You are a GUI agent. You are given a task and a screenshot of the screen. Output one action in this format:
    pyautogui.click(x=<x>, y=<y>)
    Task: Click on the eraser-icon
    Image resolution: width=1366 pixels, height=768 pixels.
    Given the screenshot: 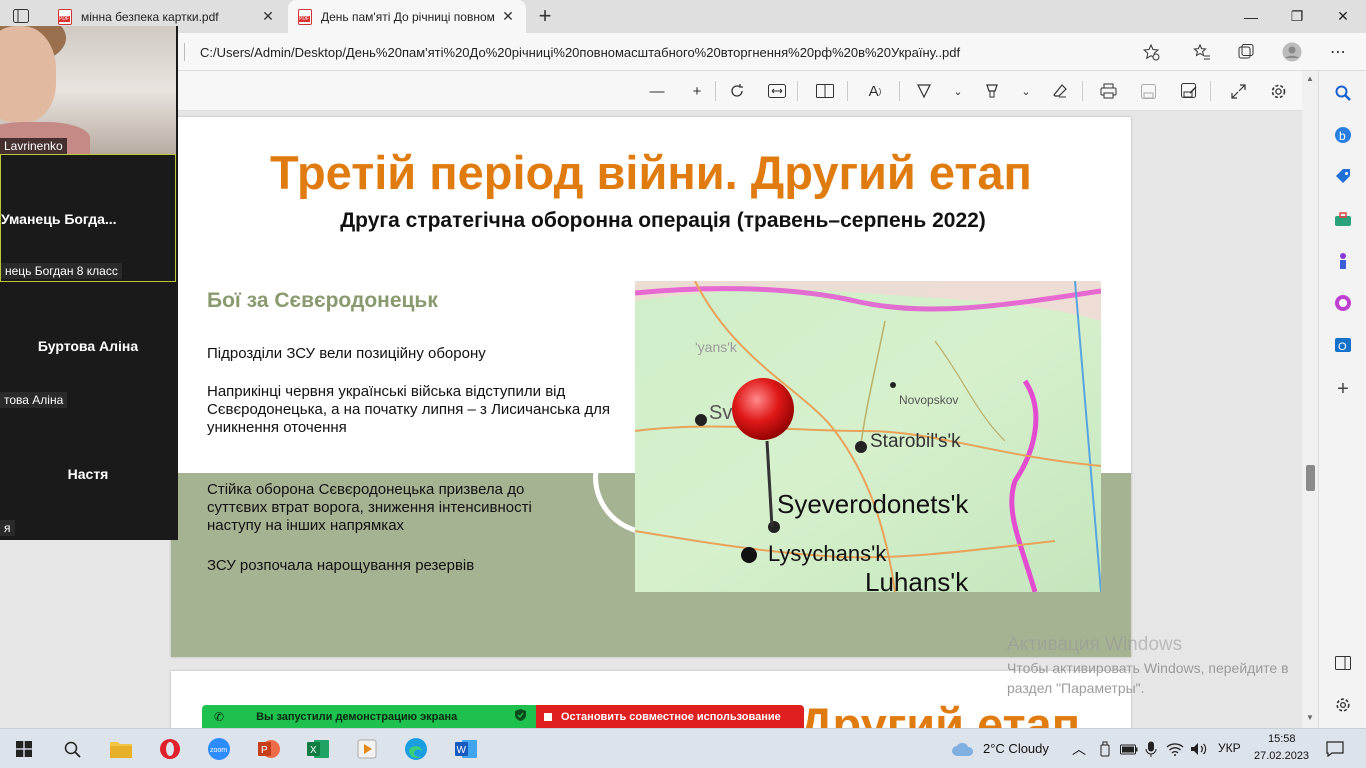 What is the action you would take?
    pyautogui.click(x=1060, y=91)
    